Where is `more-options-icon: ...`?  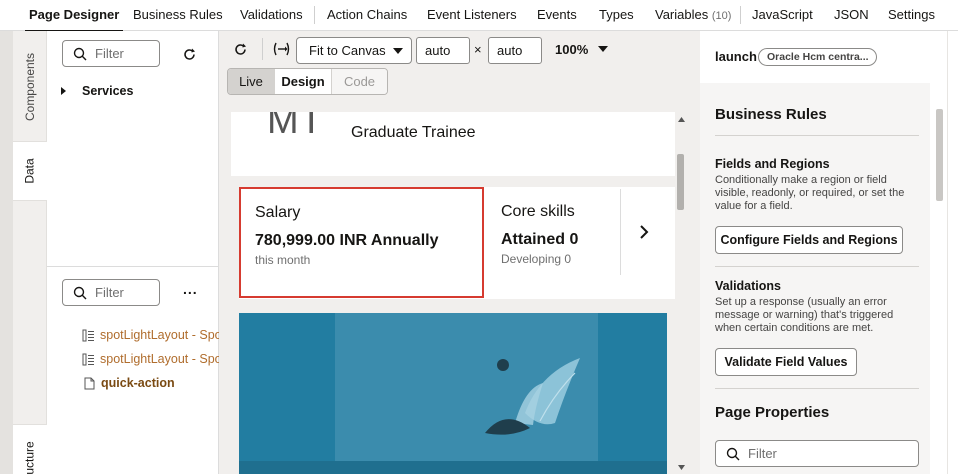 more-options-icon: ... is located at coordinates (190, 289).